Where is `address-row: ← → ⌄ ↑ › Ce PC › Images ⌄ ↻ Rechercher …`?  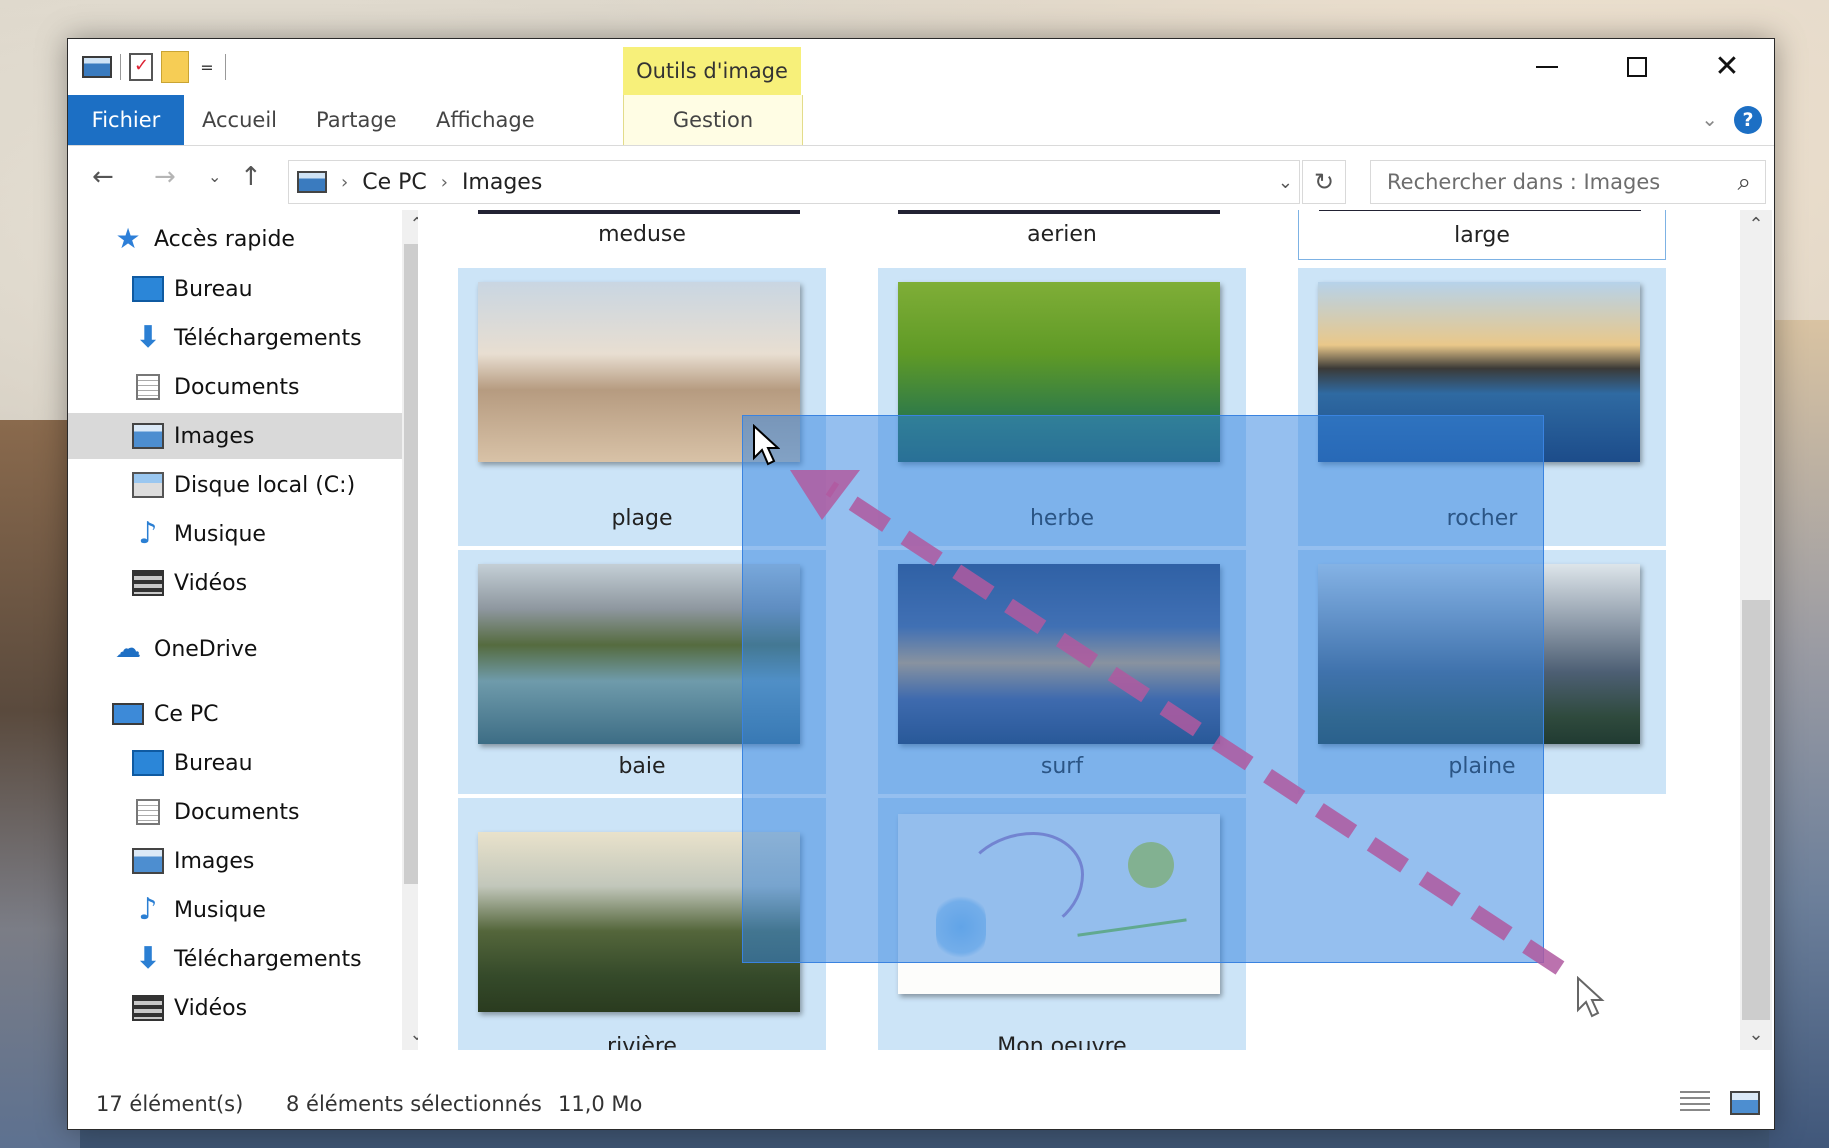 address-row: ← → ⌄ ↑ › Ce PC › Images ⌄ ↻ Rechercher … is located at coordinates (921, 178).